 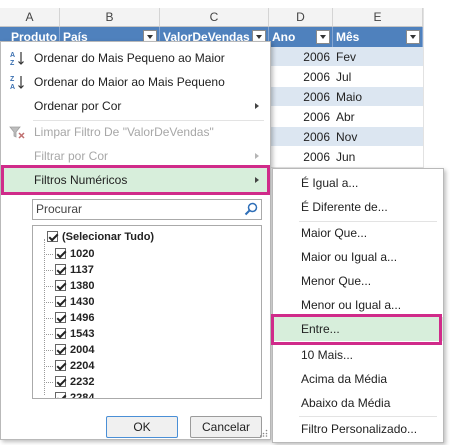 I want to click on list-item: 2204, so click(x=63, y=366).